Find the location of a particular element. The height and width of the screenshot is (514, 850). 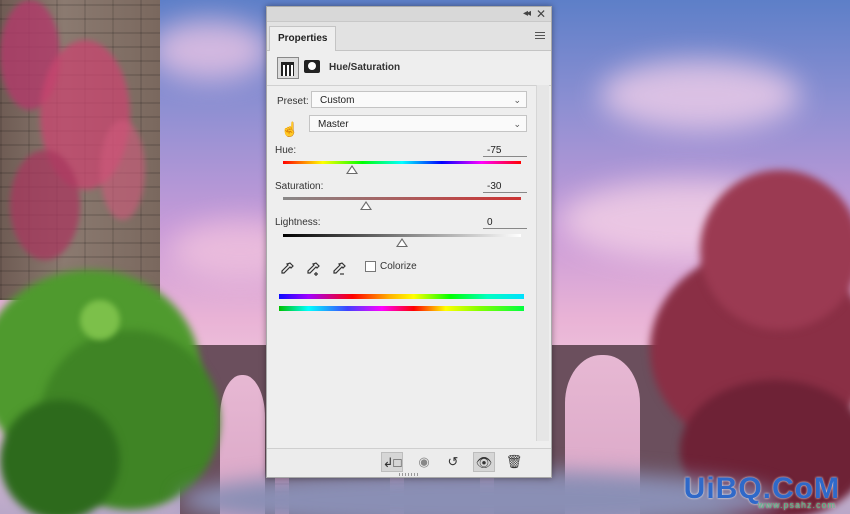

view-previous-state-button: ◉ is located at coordinates (424, 462).